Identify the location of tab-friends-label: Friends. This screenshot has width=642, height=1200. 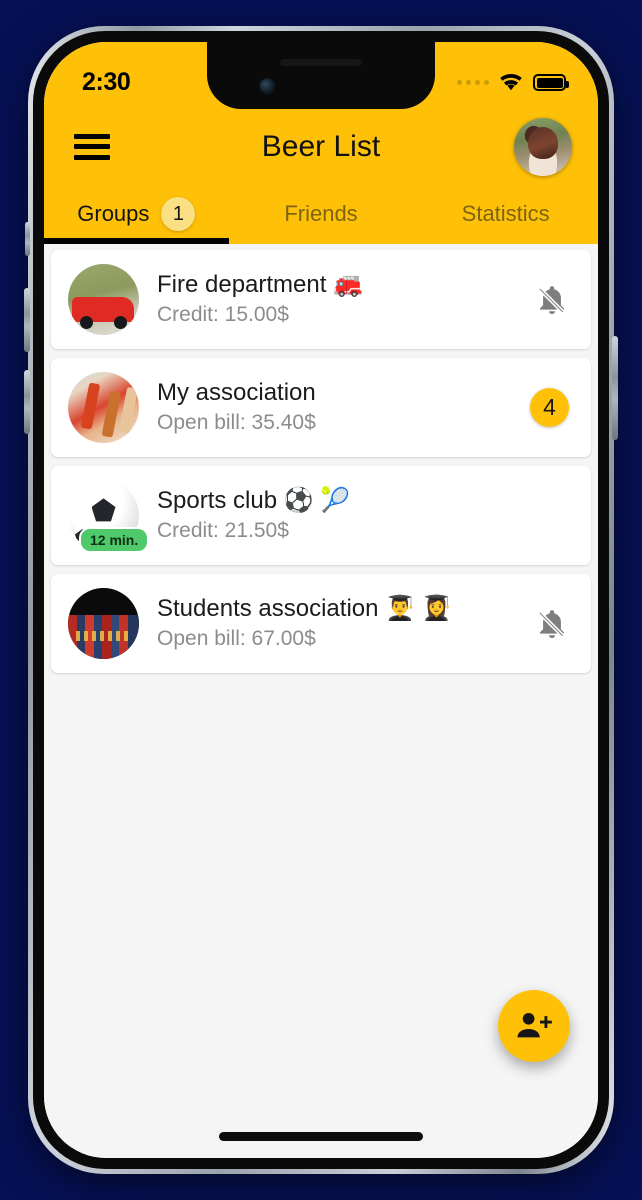
(321, 213).